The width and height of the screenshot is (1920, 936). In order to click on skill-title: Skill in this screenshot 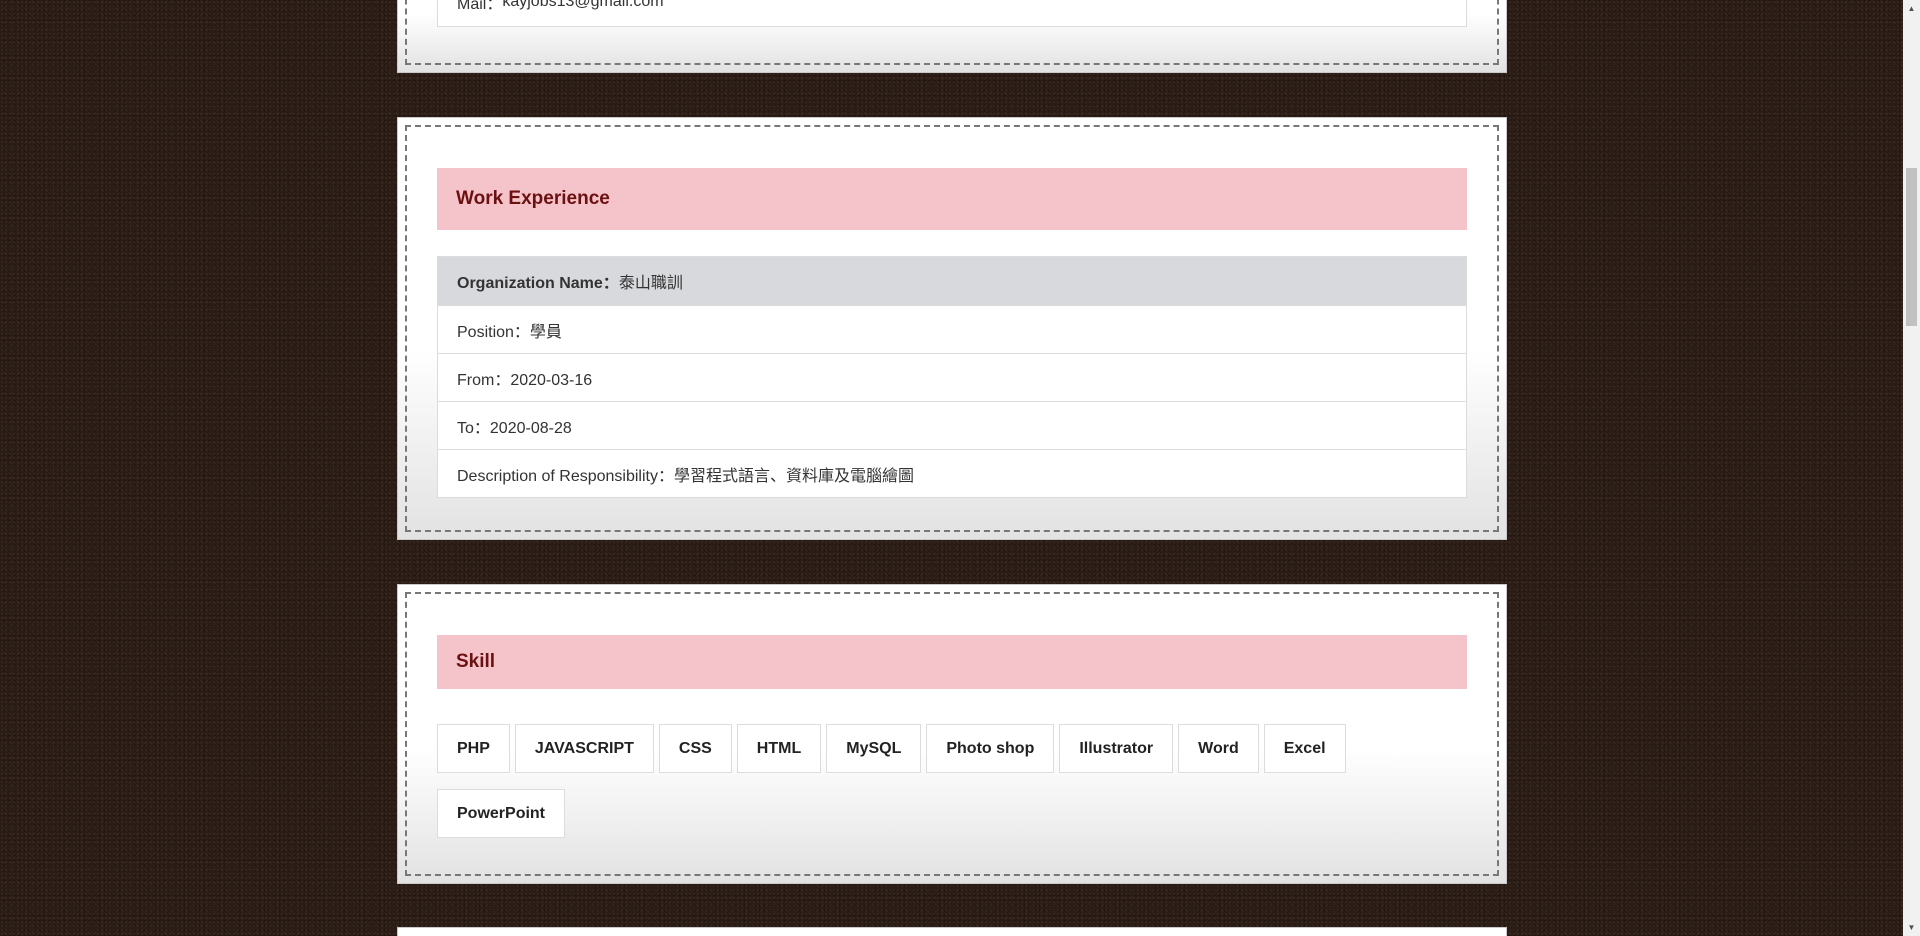, I will do `click(476, 661)`.